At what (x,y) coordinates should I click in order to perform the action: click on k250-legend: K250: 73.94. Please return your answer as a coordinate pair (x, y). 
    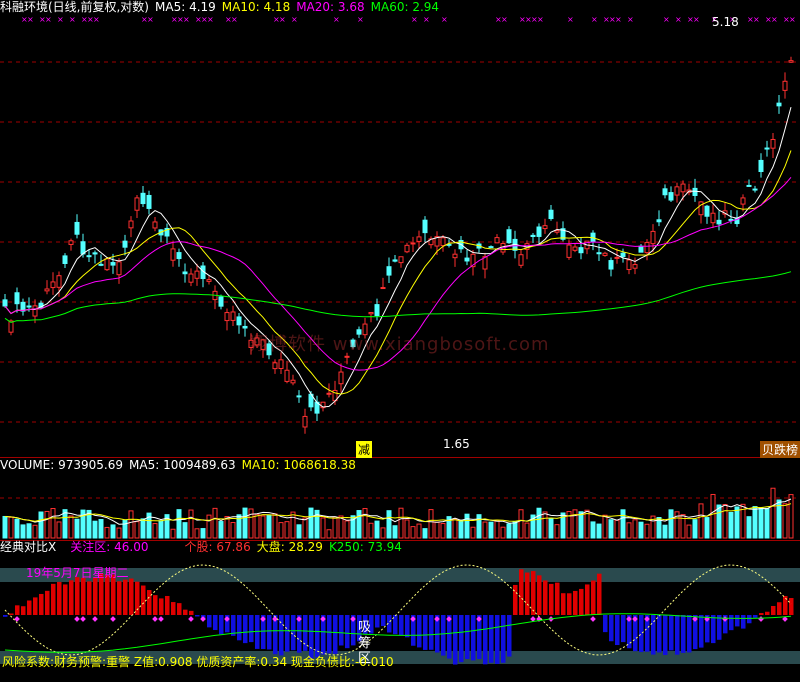
    Looking at the image, I should click on (365, 547).